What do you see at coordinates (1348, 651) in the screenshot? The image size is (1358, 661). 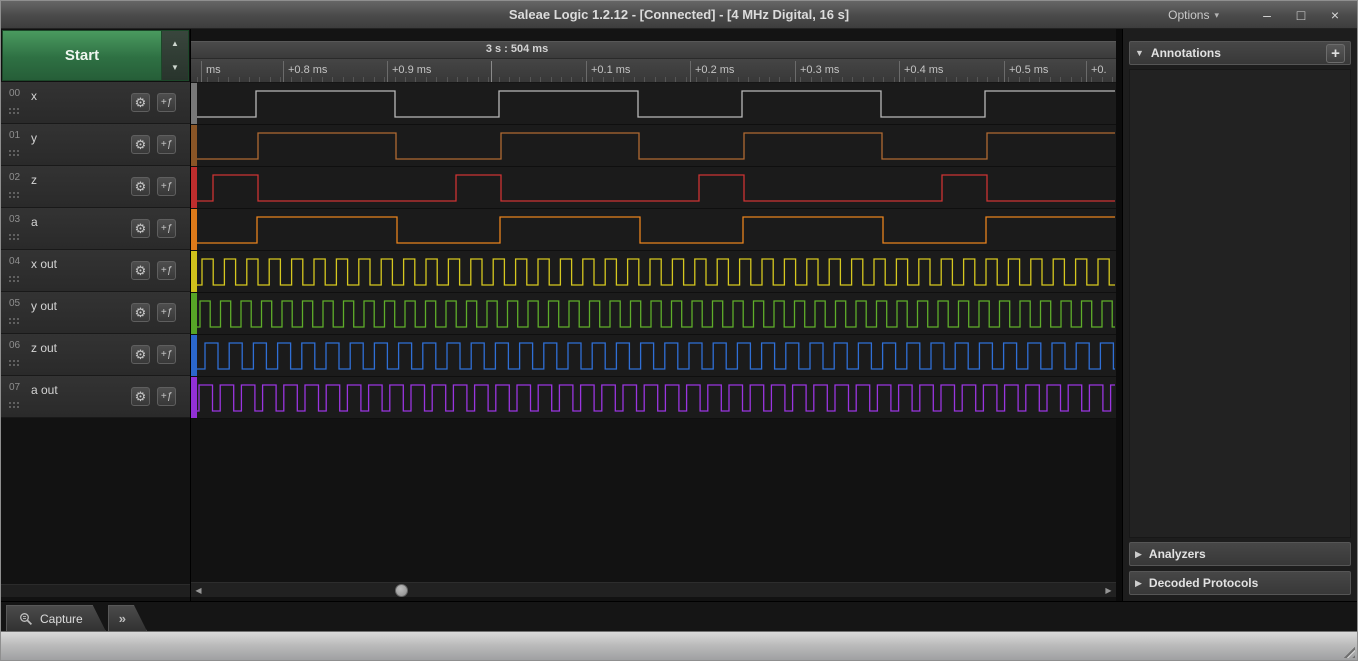 I see `resize-grip-icon` at bounding box center [1348, 651].